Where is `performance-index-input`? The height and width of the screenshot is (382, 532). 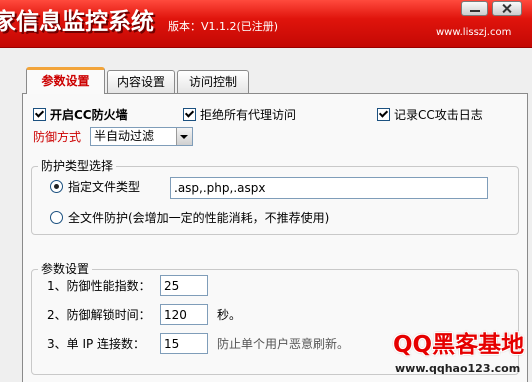
performance-index-input is located at coordinates (184, 285).